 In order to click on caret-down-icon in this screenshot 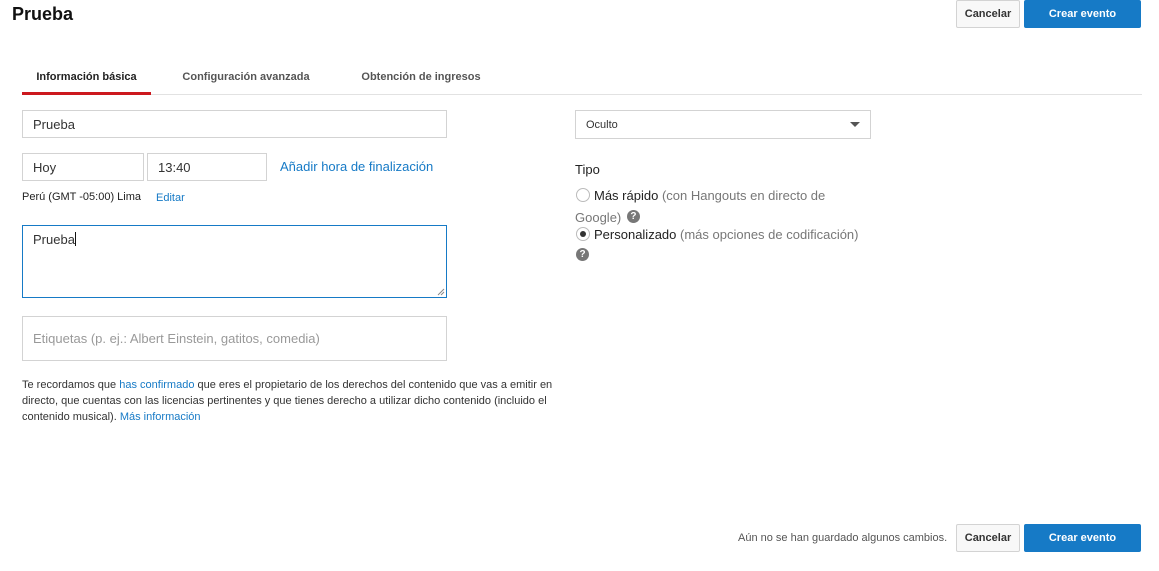, I will do `click(855, 124)`.